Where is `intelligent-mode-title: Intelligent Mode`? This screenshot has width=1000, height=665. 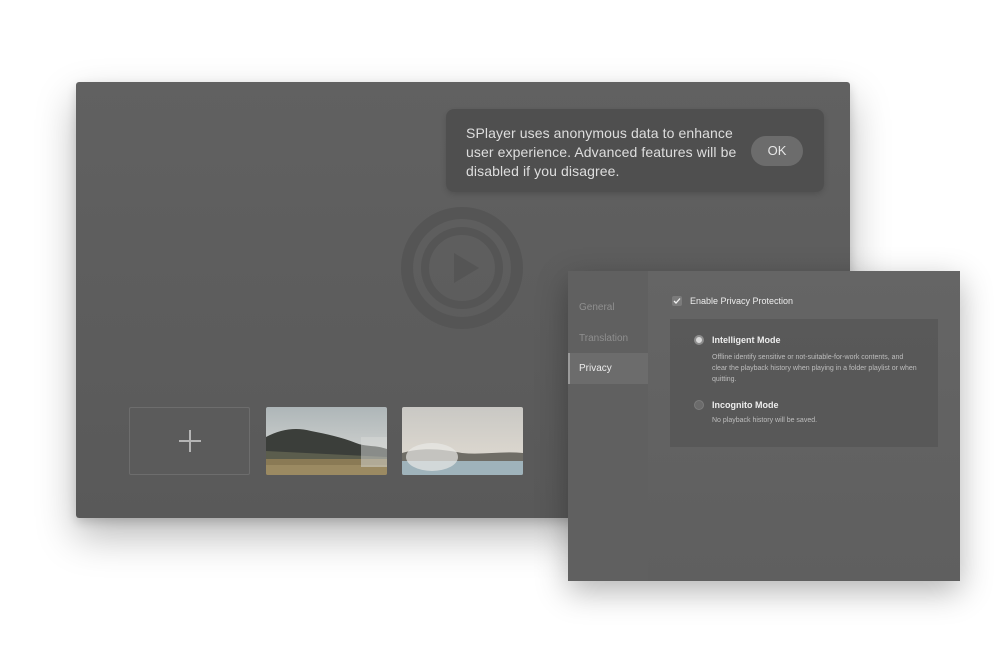
intelligent-mode-title: Intelligent Mode is located at coordinates (746, 340).